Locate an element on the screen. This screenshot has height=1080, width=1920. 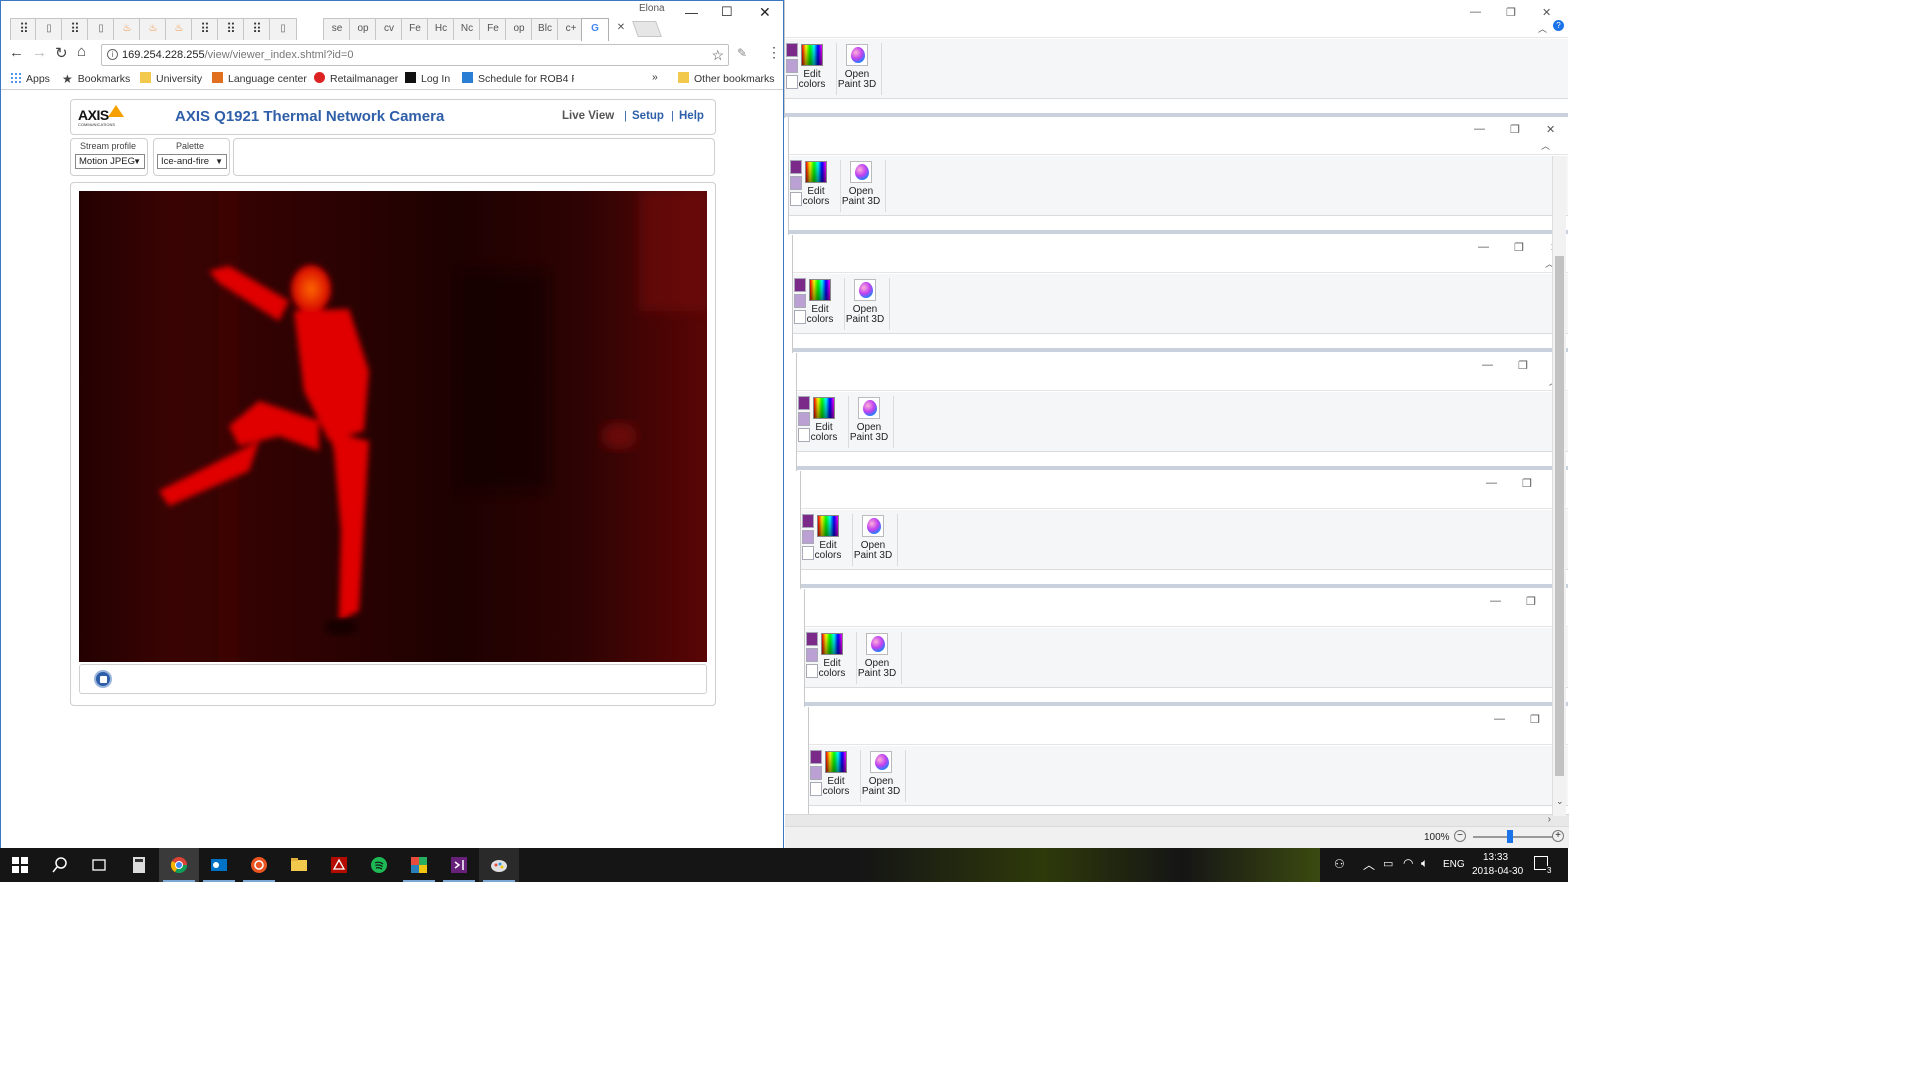
reload-icon: ↻ is located at coordinates (61, 53).